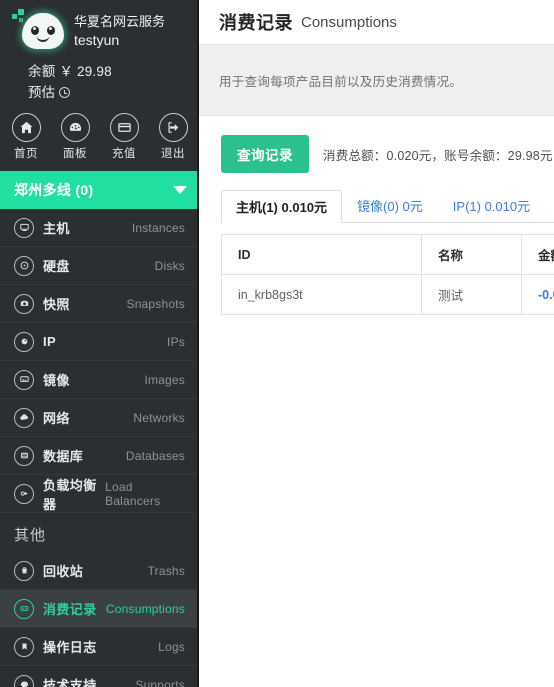 This screenshot has height=687, width=554. Describe the element at coordinates (70, 71) in the screenshot. I see `balance-label: 余额 ￥ 29.98` at that location.